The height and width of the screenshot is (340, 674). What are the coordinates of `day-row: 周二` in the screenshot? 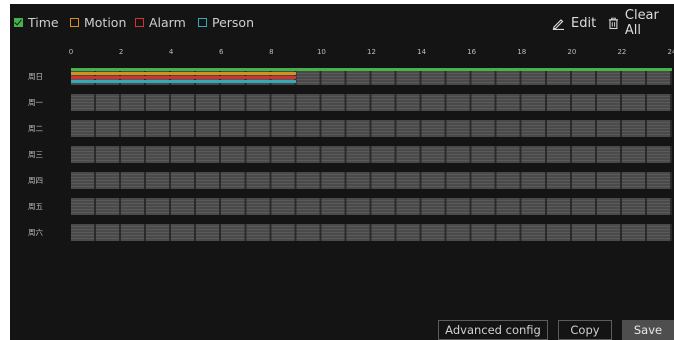 It's located at (342, 128).